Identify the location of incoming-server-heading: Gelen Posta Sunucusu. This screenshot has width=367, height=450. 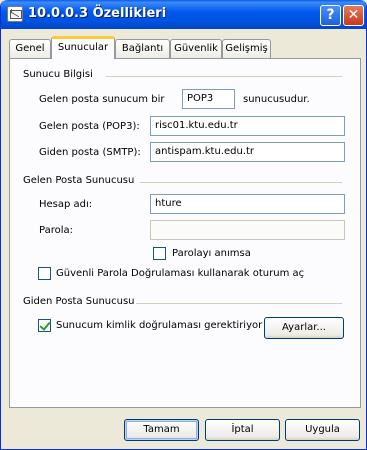
(79, 180).